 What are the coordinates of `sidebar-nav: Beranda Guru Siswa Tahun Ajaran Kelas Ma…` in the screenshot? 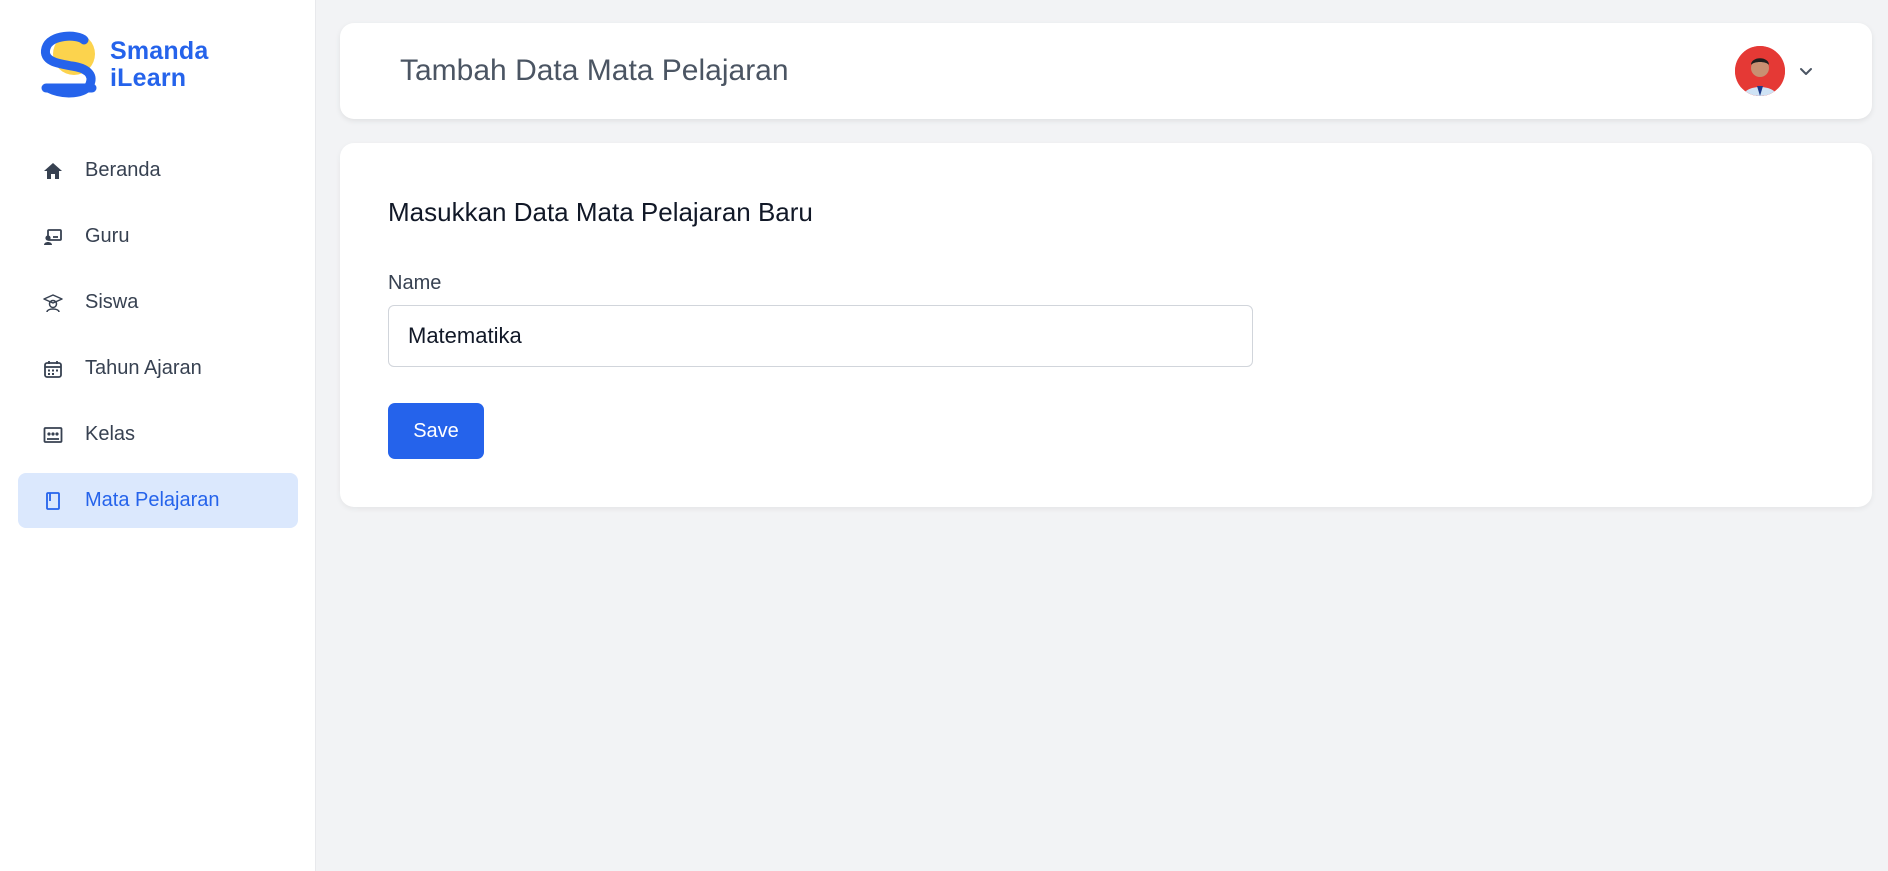 It's located at (158, 341).